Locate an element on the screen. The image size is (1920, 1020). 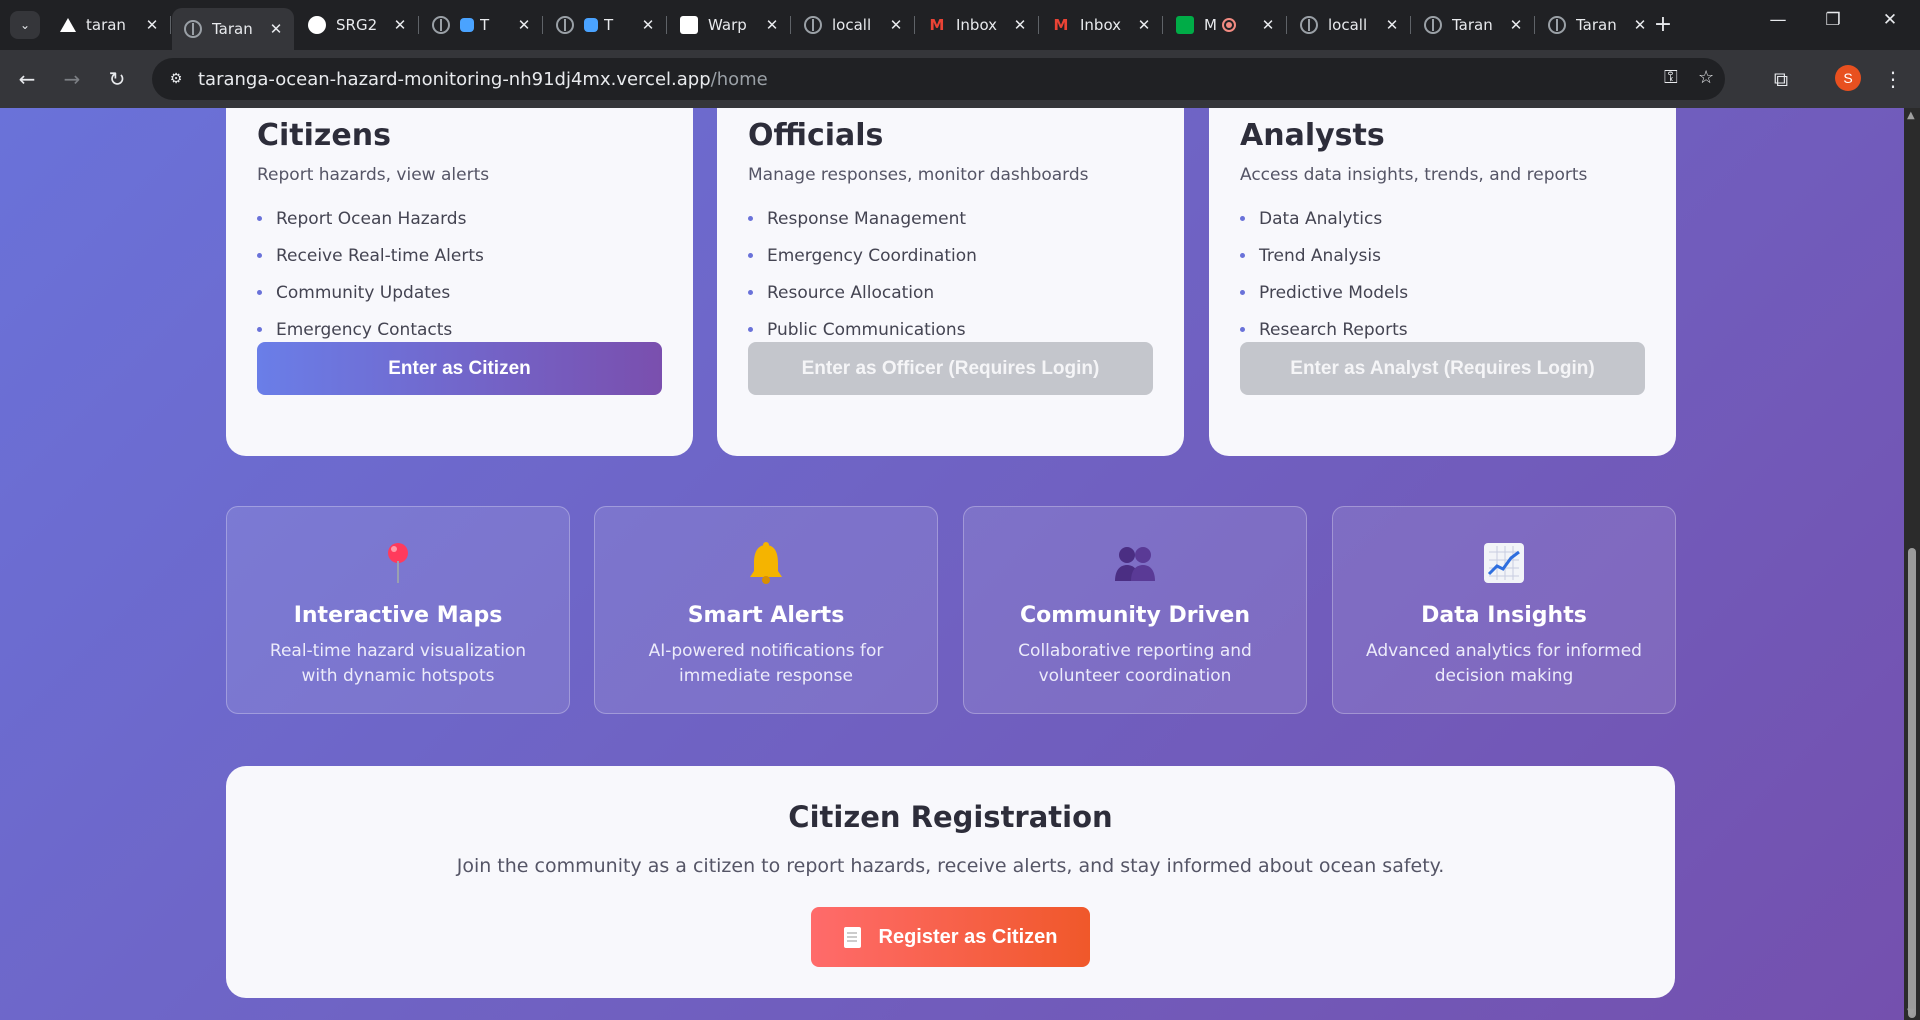
card-title: Officials is located at coordinates (816, 135).